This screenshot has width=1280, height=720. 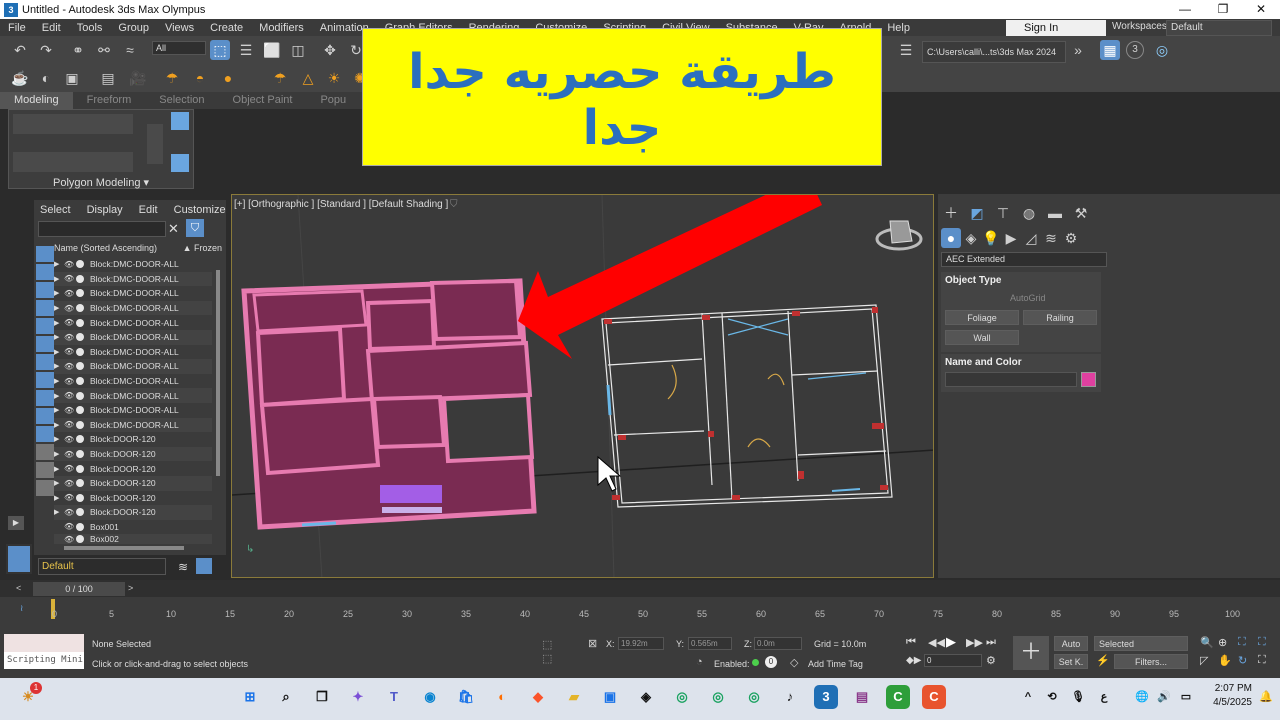 What do you see at coordinates (1103, 660) in the screenshot?
I see `key-filter-icon: ⚡` at bounding box center [1103, 660].